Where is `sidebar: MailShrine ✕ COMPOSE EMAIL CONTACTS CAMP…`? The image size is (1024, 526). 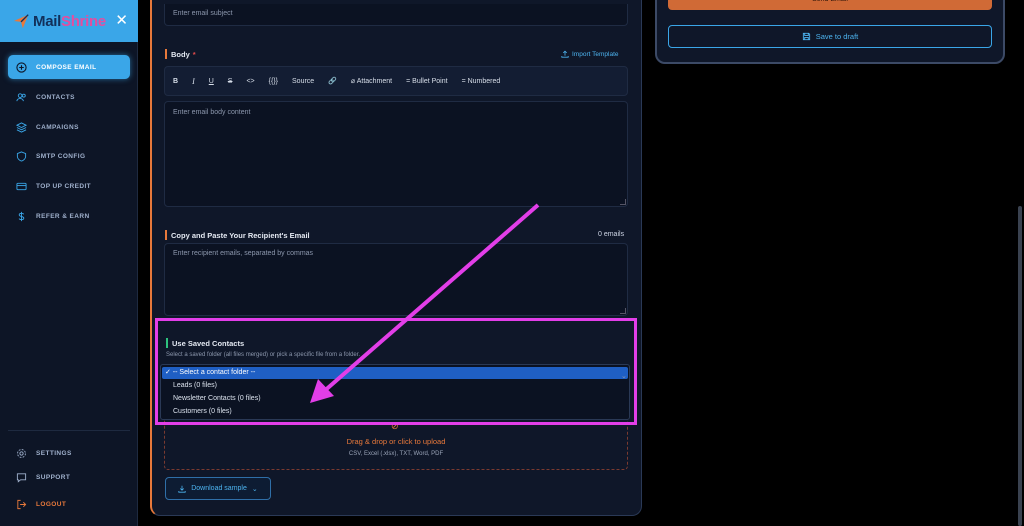 sidebar: MailShrine ✕ COMPOSE EMAIL CONTACTS CAMP… is located at coordinates (69, 263).